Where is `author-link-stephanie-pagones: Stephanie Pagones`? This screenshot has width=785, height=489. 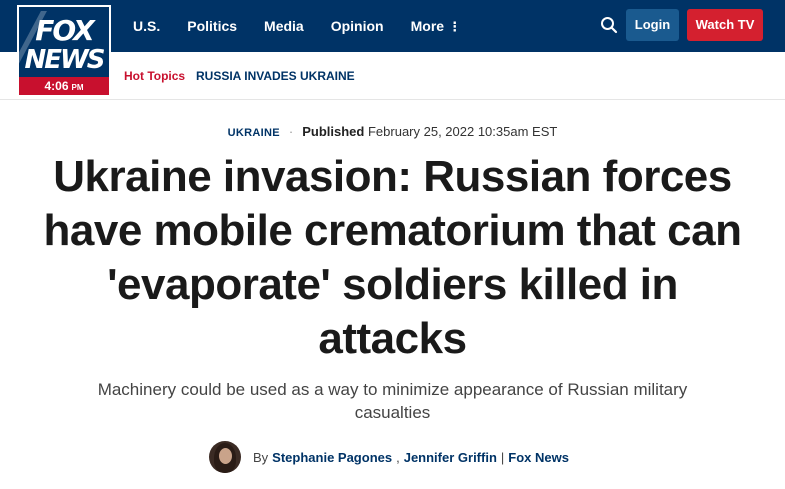 author-link-stephanie-pagones: Stephanie Pagones is located at coordinates (332, 457).